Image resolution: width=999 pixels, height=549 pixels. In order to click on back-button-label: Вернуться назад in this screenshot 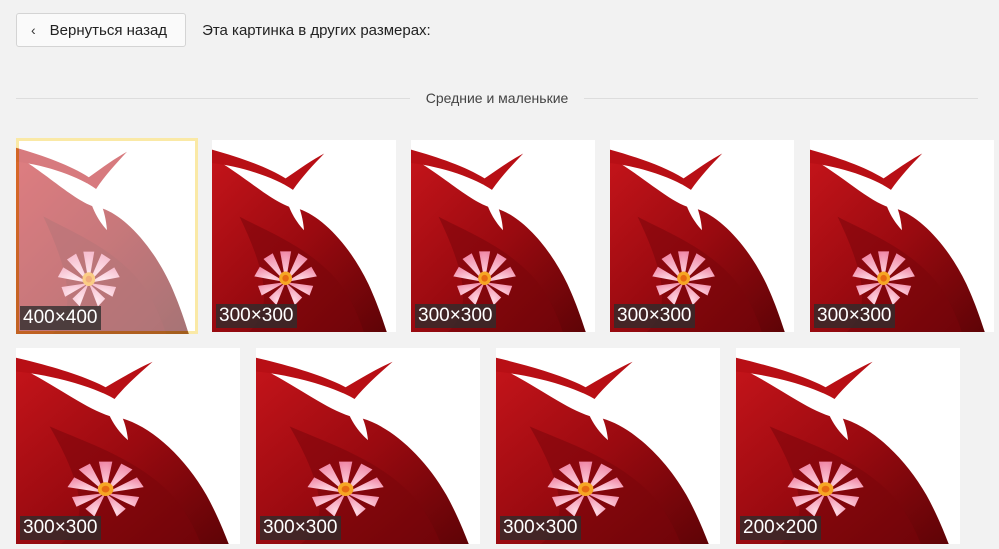, I will do `click(108, 30)`.